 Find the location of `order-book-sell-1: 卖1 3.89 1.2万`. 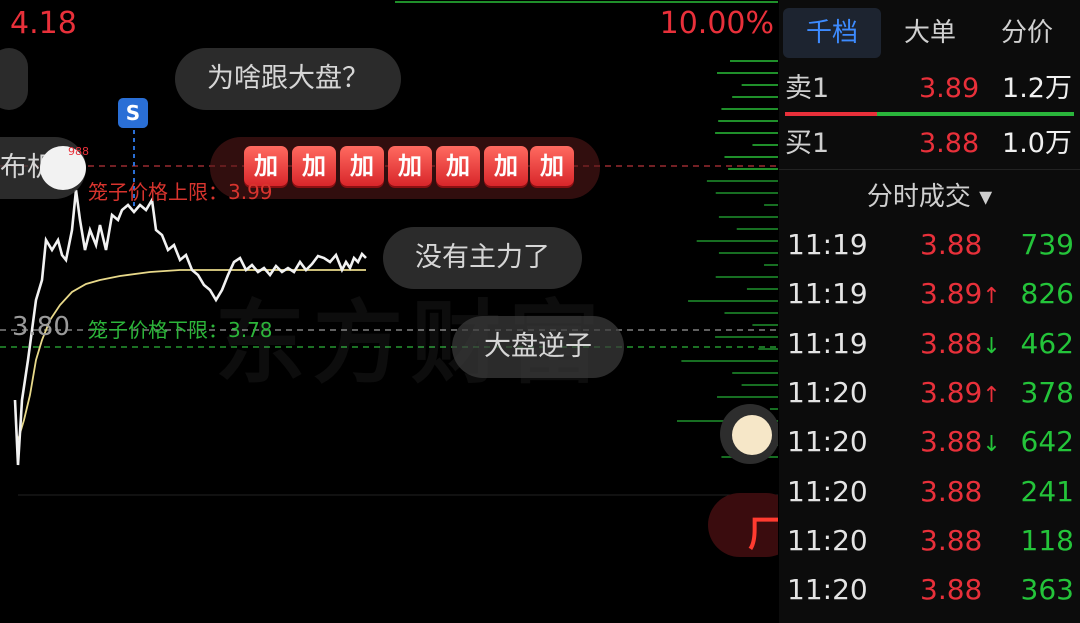

order-book-sell-1: 卖1 3.89 1.2万 is located at coordinates (929, 89).